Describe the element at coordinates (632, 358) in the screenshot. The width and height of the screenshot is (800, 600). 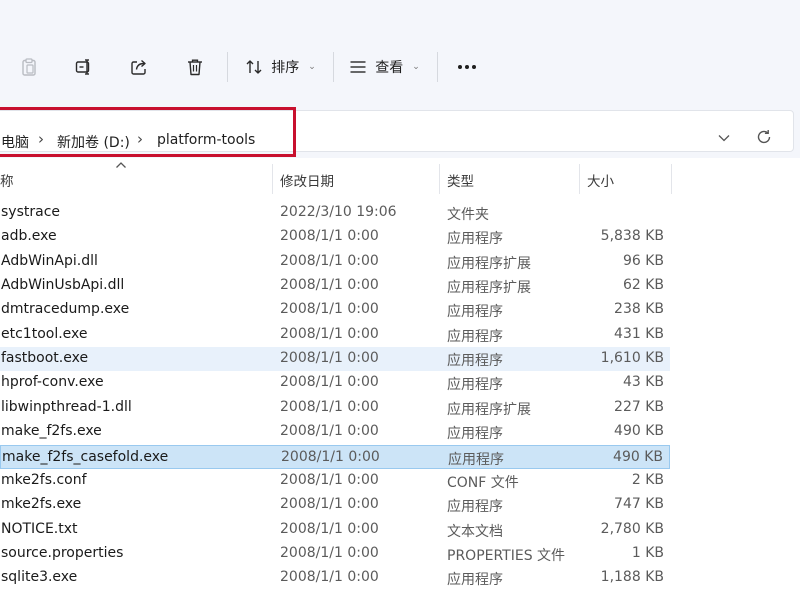
I see `file-size: 1,610 KB` at that location.